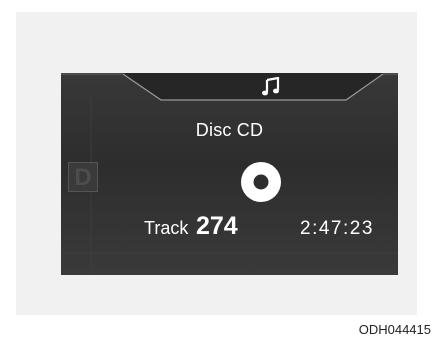 This screenshot has height=341, width=433. What do you see at coordinates (337, 228) in the screenshot?
I see `play-time: 2:47:23` at bounding box center [337, 228].